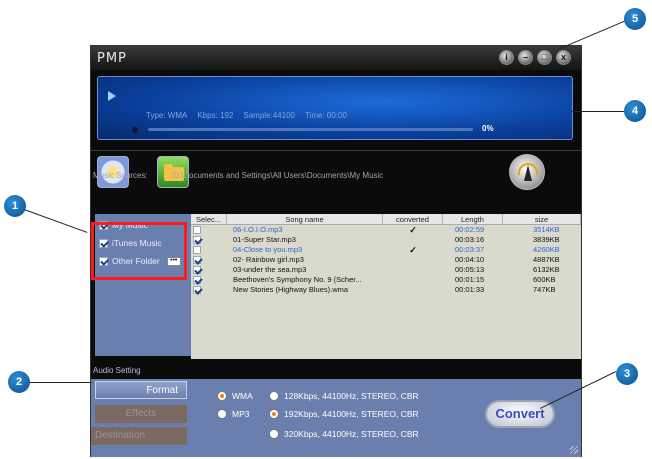  Describe the element at coordinates (563, 57) in the screenshot. I see `close-icon: x` at that location.